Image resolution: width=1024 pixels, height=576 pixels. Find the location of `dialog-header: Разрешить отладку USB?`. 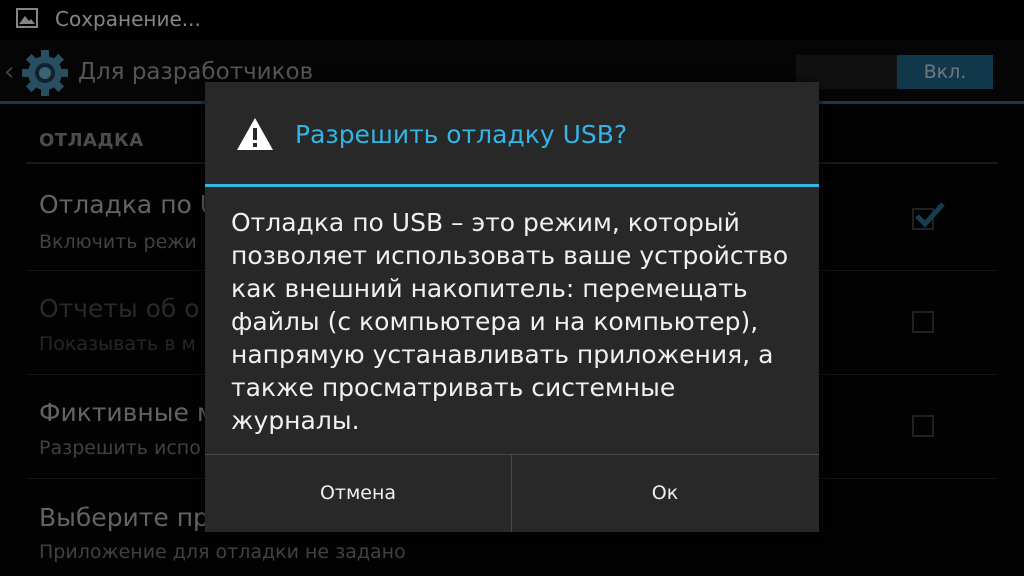

dialog-header: Разрешить отладку USB? is located at coordinates (512, 134).